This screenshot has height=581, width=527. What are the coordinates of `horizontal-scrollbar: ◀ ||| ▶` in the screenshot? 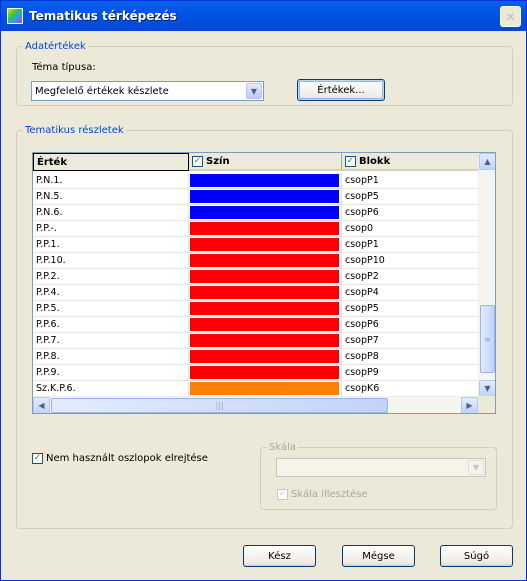 It's located at (255, 404).